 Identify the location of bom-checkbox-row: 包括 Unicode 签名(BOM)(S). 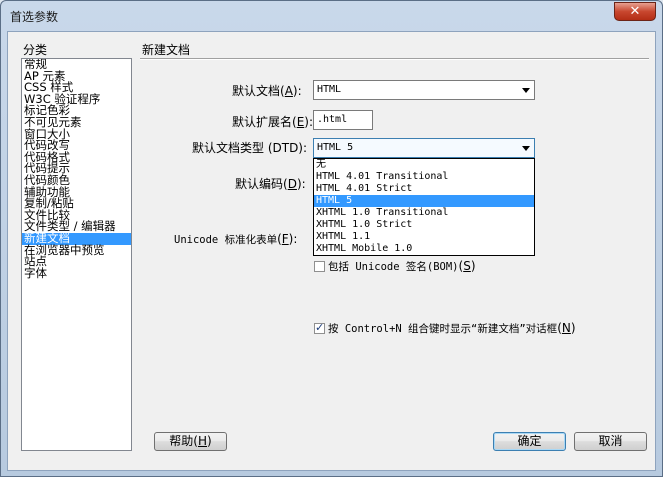
(395, 266).